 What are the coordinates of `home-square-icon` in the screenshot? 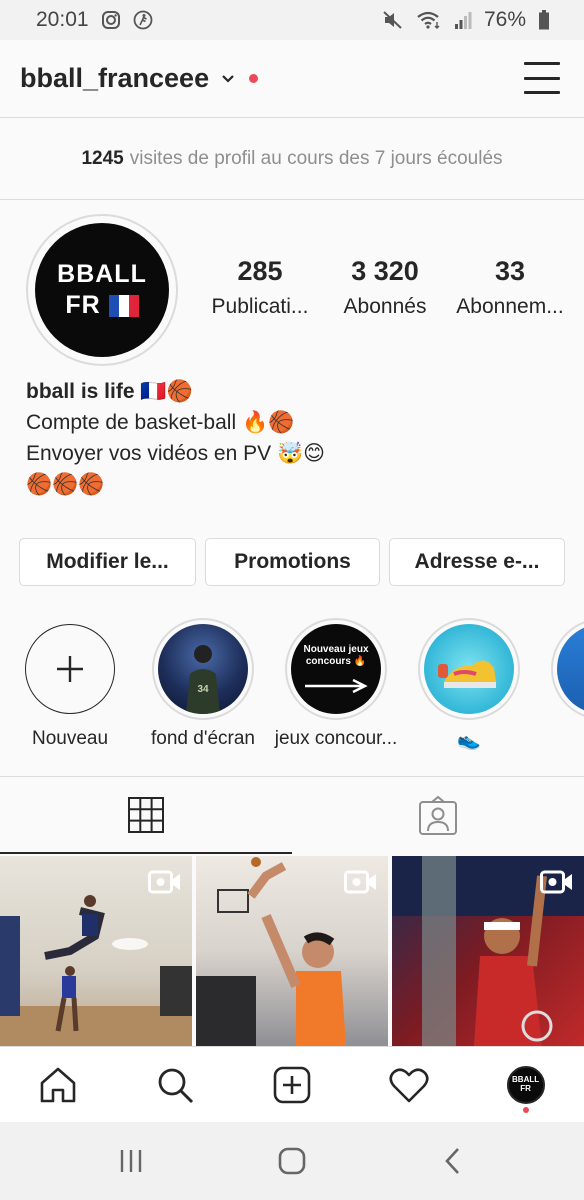 It's located at (292, 1161).